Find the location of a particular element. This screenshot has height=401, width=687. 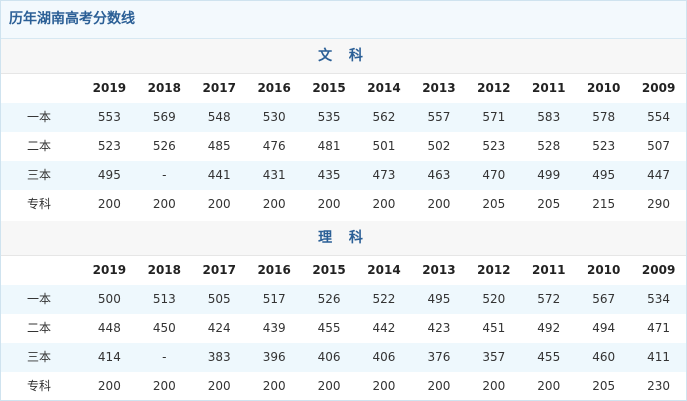

score-cell: 499 is located at coordinates (549, 175).